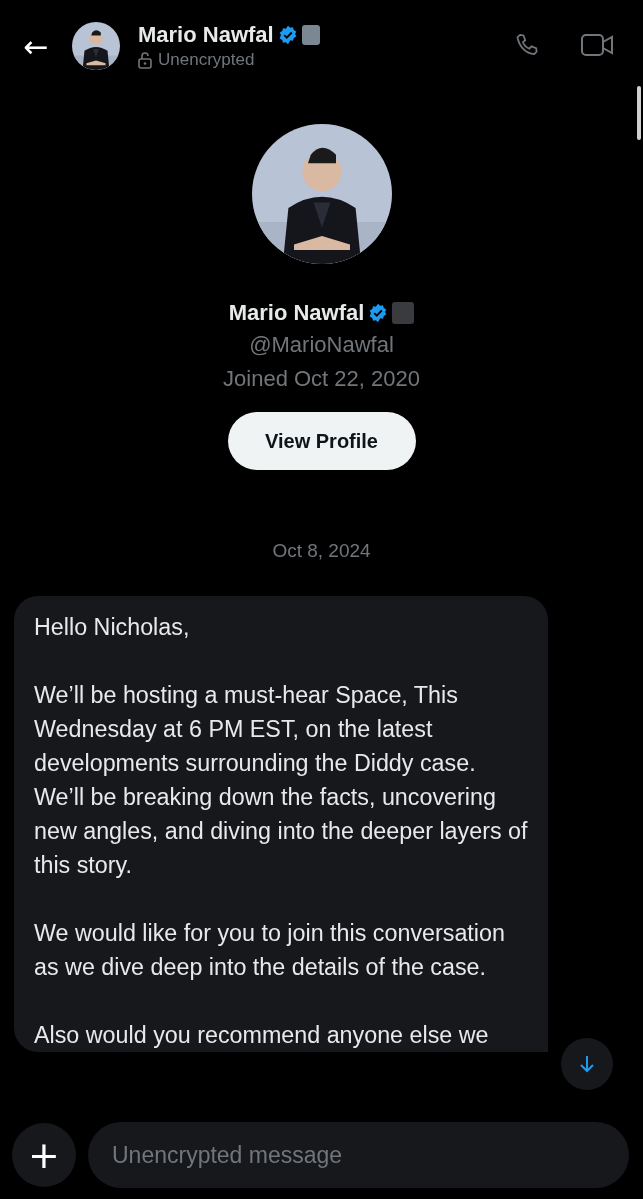 Image resolution: width=643 pixels, height=1199 pixels. I want to click on contact-name: Mario Nawfal, so click(206, 35).